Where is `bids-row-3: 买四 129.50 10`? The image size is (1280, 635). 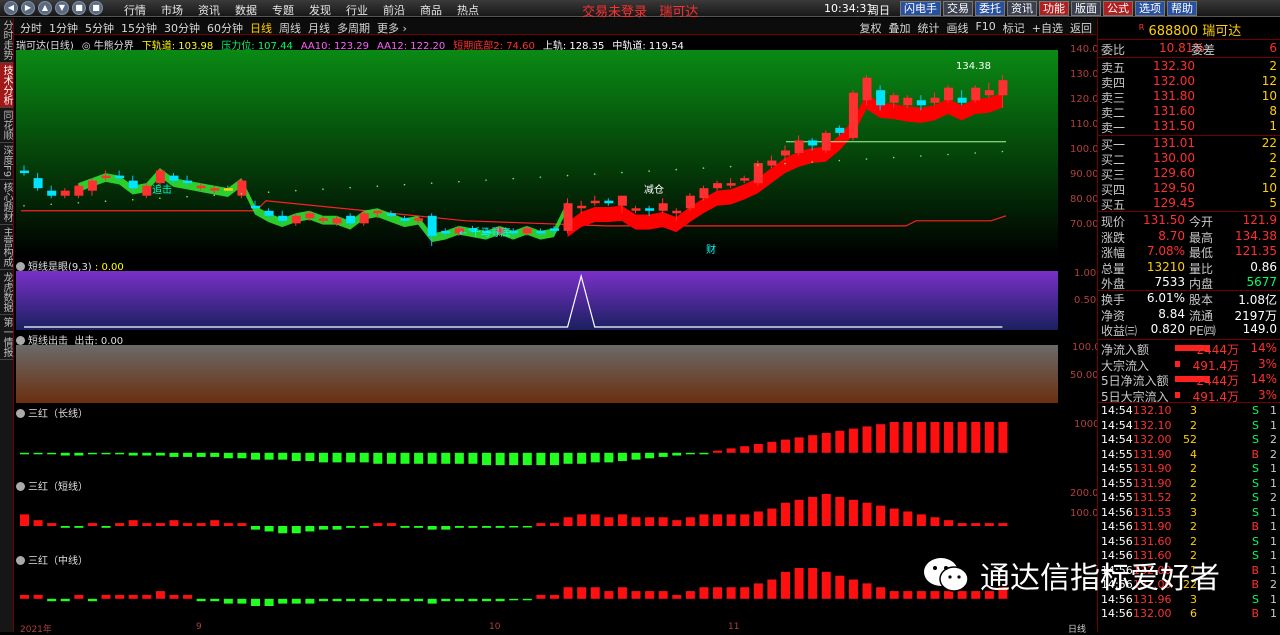
bids-row-3: 买四 129.50 10 is located at coordinates (1190, 189).